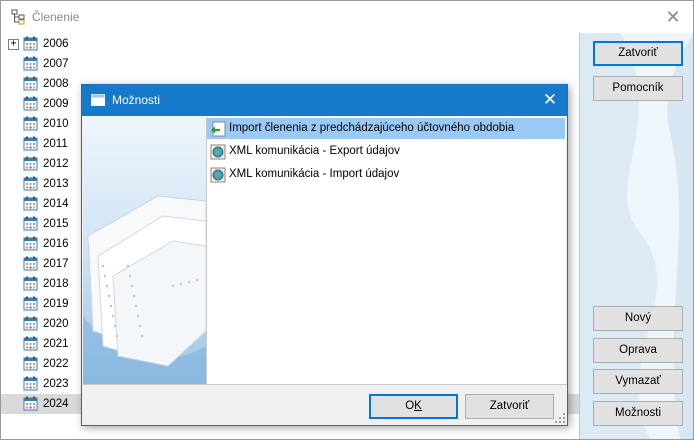  What do you see at coordinates (56, 84) in the screenshot?
I see `tree-item-label: 2008` at bounding box center [56, 84].